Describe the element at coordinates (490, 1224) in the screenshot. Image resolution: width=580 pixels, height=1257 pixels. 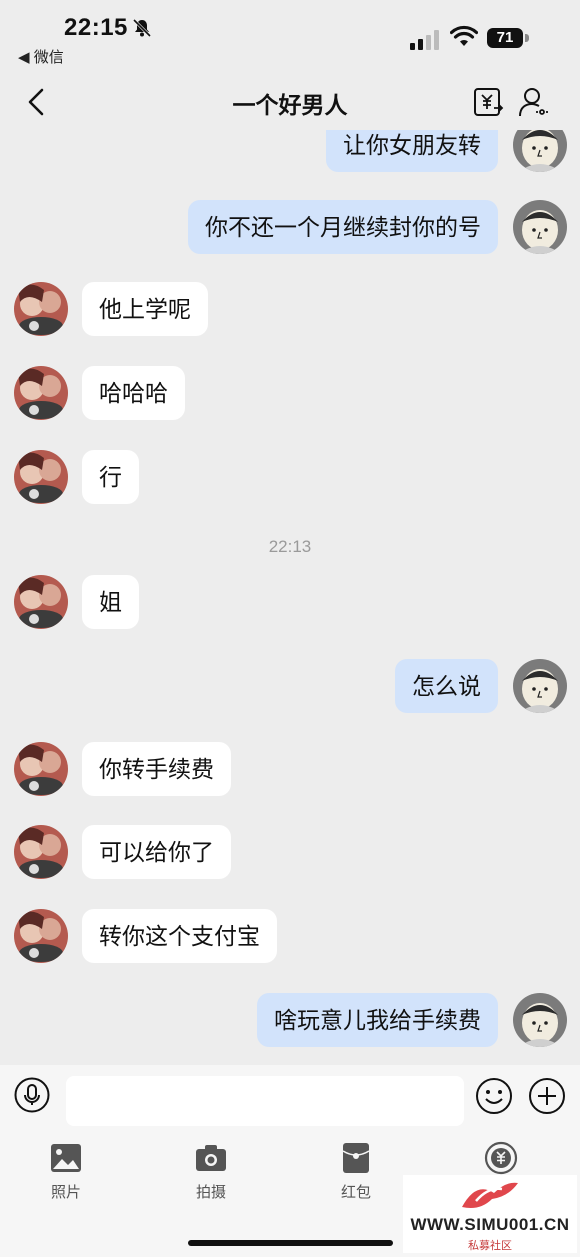
I see `watermark-text: WWW.SIMU001.CN` at that location.